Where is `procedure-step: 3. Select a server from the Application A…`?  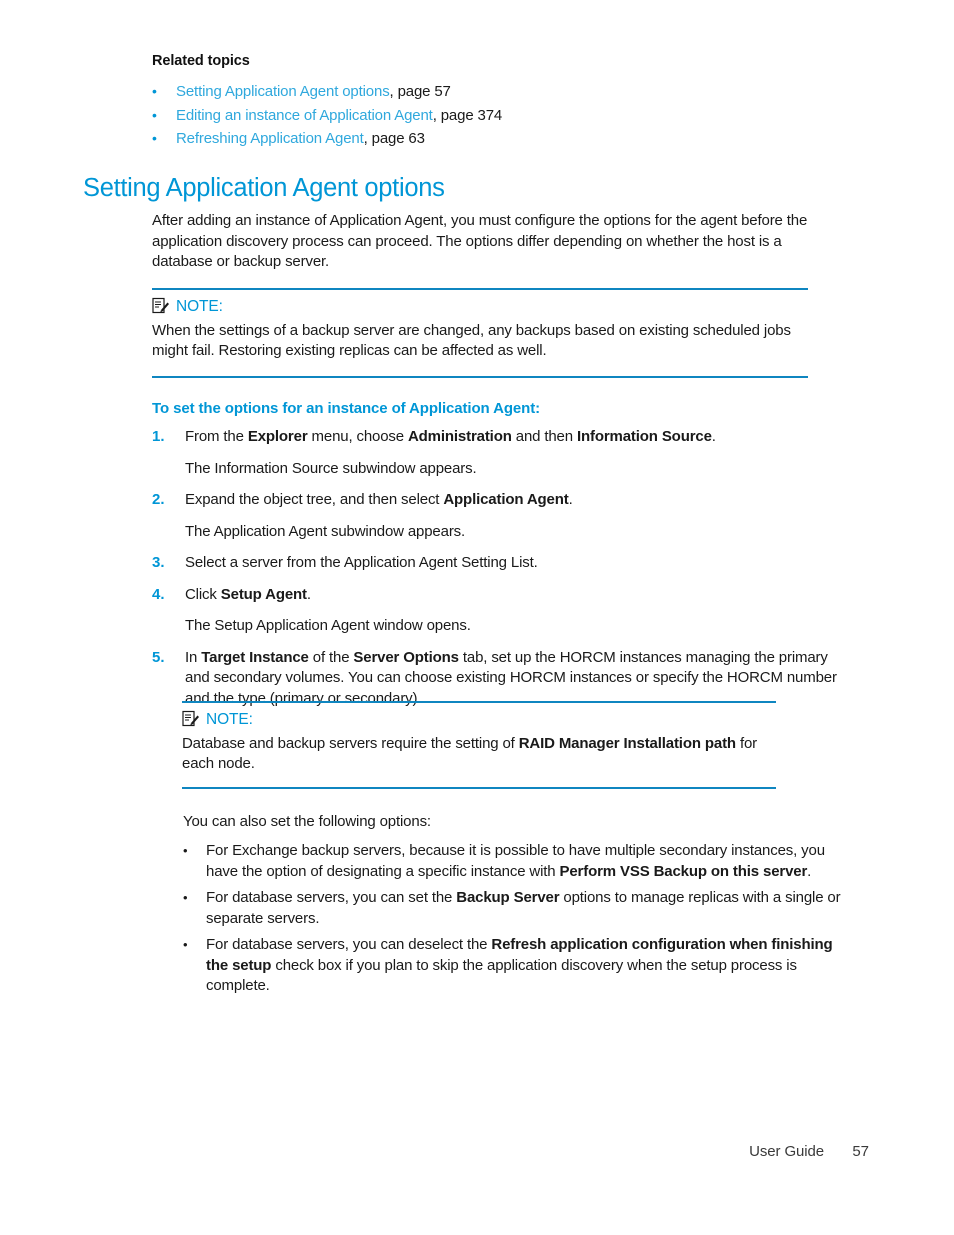
procedure-step: 3. Select a server from the Application A… is located at coordinates (502, 563).